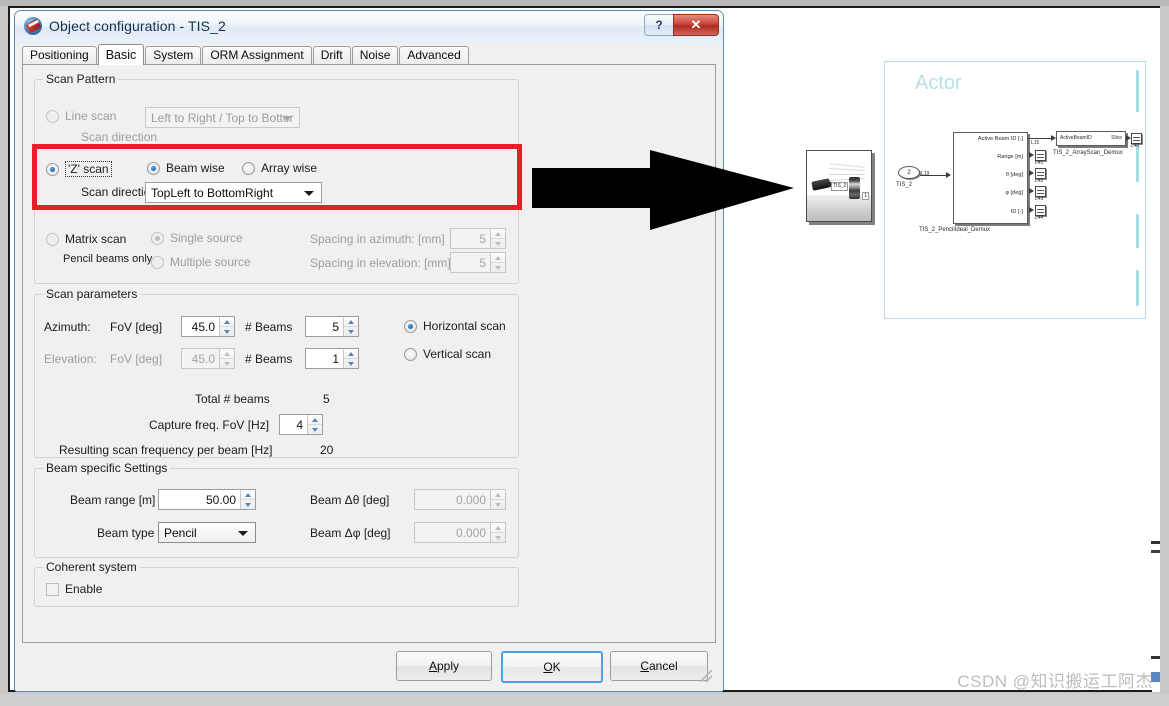 The height and width of the screenshot is (706, 1169). Describe the element at coordinates (865, 196) in the screenshot. I see `thumbnail-corner-number: 1` at that location.